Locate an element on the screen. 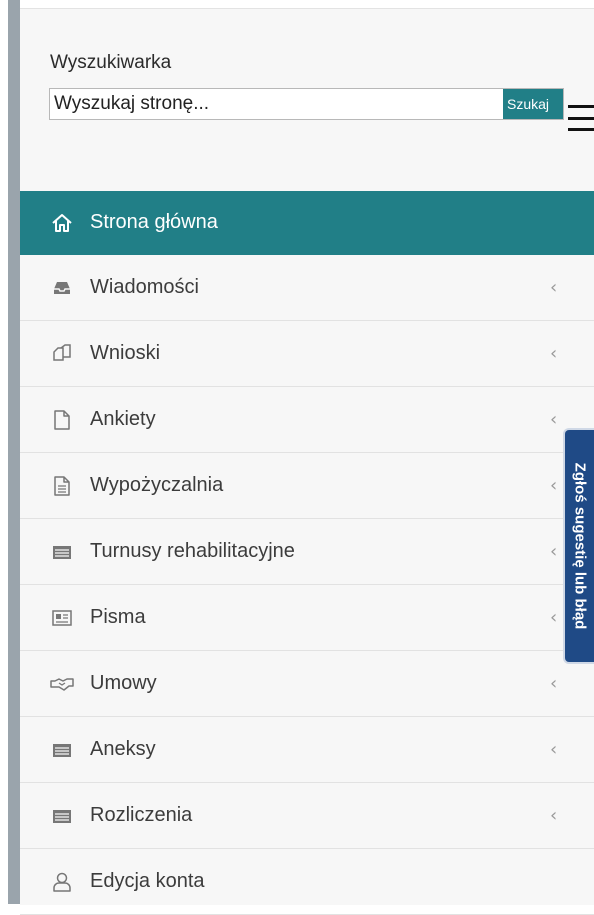 This screenshot has width=594, height=915. sidebar-item-label: Strona główna is located at coordinates (154, 222).